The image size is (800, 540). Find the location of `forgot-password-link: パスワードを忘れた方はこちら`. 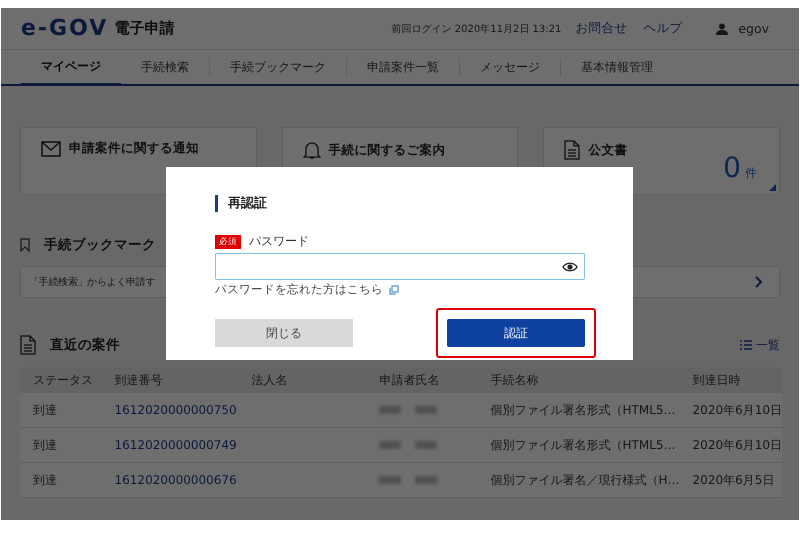

forgot-password-link: パスワードを忘れた方はこちら is located at coordinates (299, 289).